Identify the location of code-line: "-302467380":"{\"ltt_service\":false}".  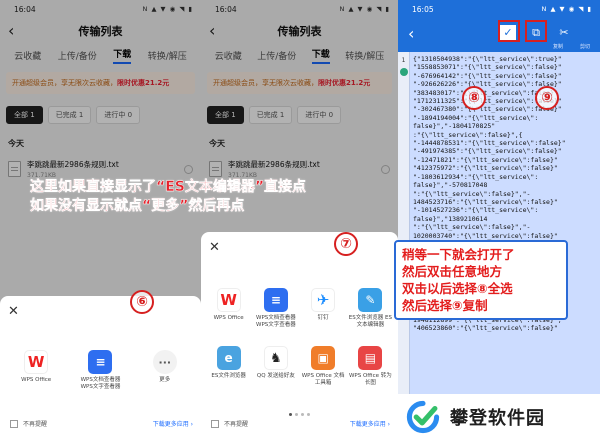
(487, 109).